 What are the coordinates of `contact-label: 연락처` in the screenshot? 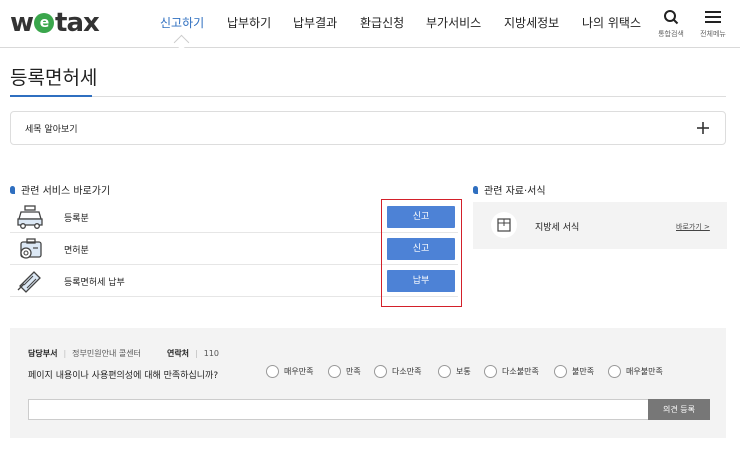 It's located at (178, 353).